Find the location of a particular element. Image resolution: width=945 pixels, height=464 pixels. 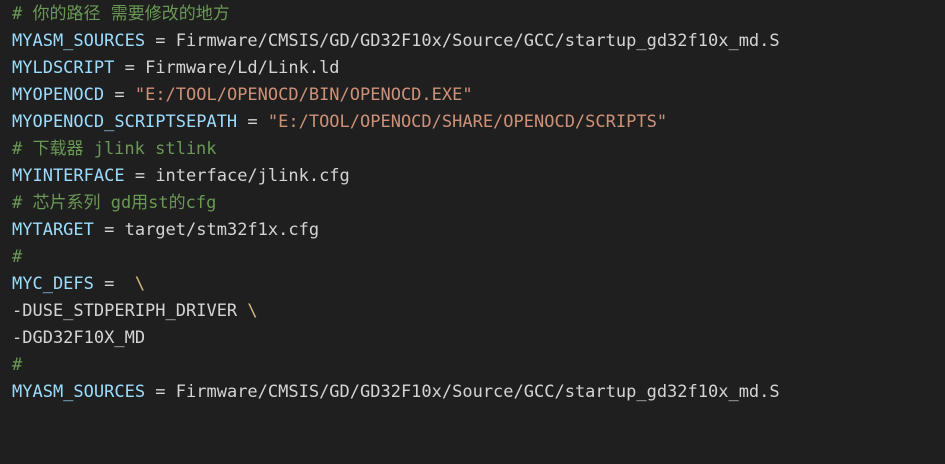

variable-name: MYTARGET is located at coordinates (53, 230).